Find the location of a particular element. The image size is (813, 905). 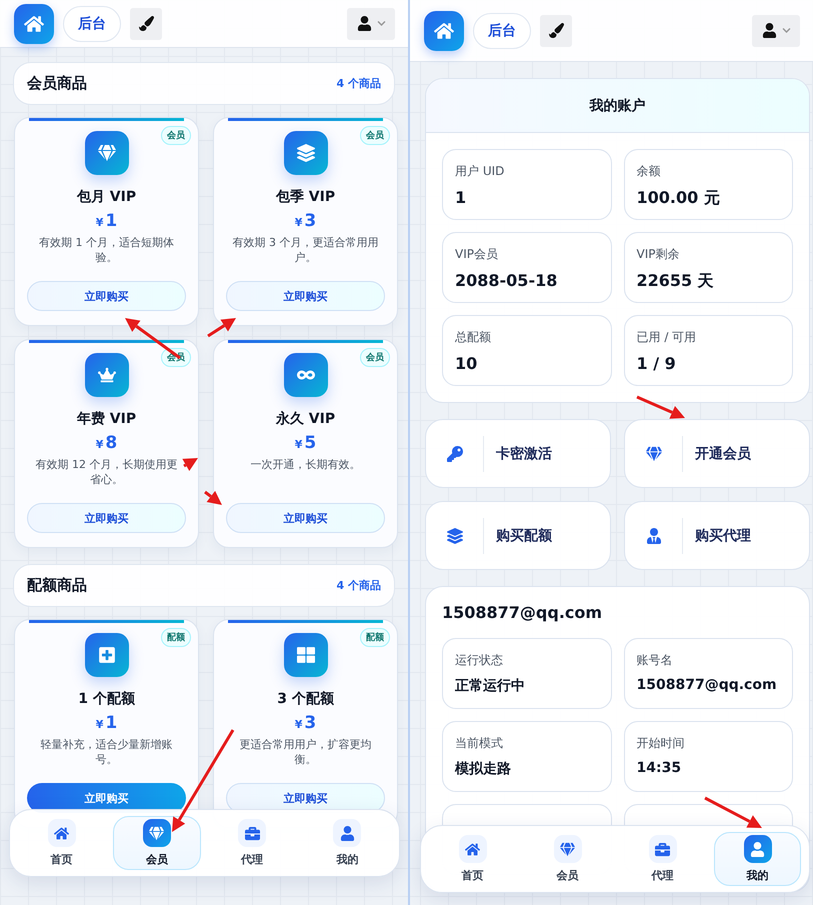

stat-value: 1508877@qq.com is located at coordinates (707, 685).